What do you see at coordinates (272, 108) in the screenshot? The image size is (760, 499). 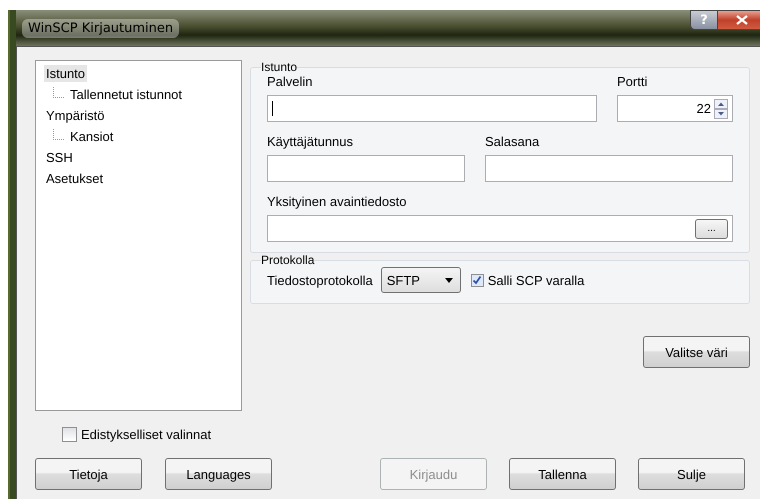 I see `text-cursor` at bounding box center [272, 108].